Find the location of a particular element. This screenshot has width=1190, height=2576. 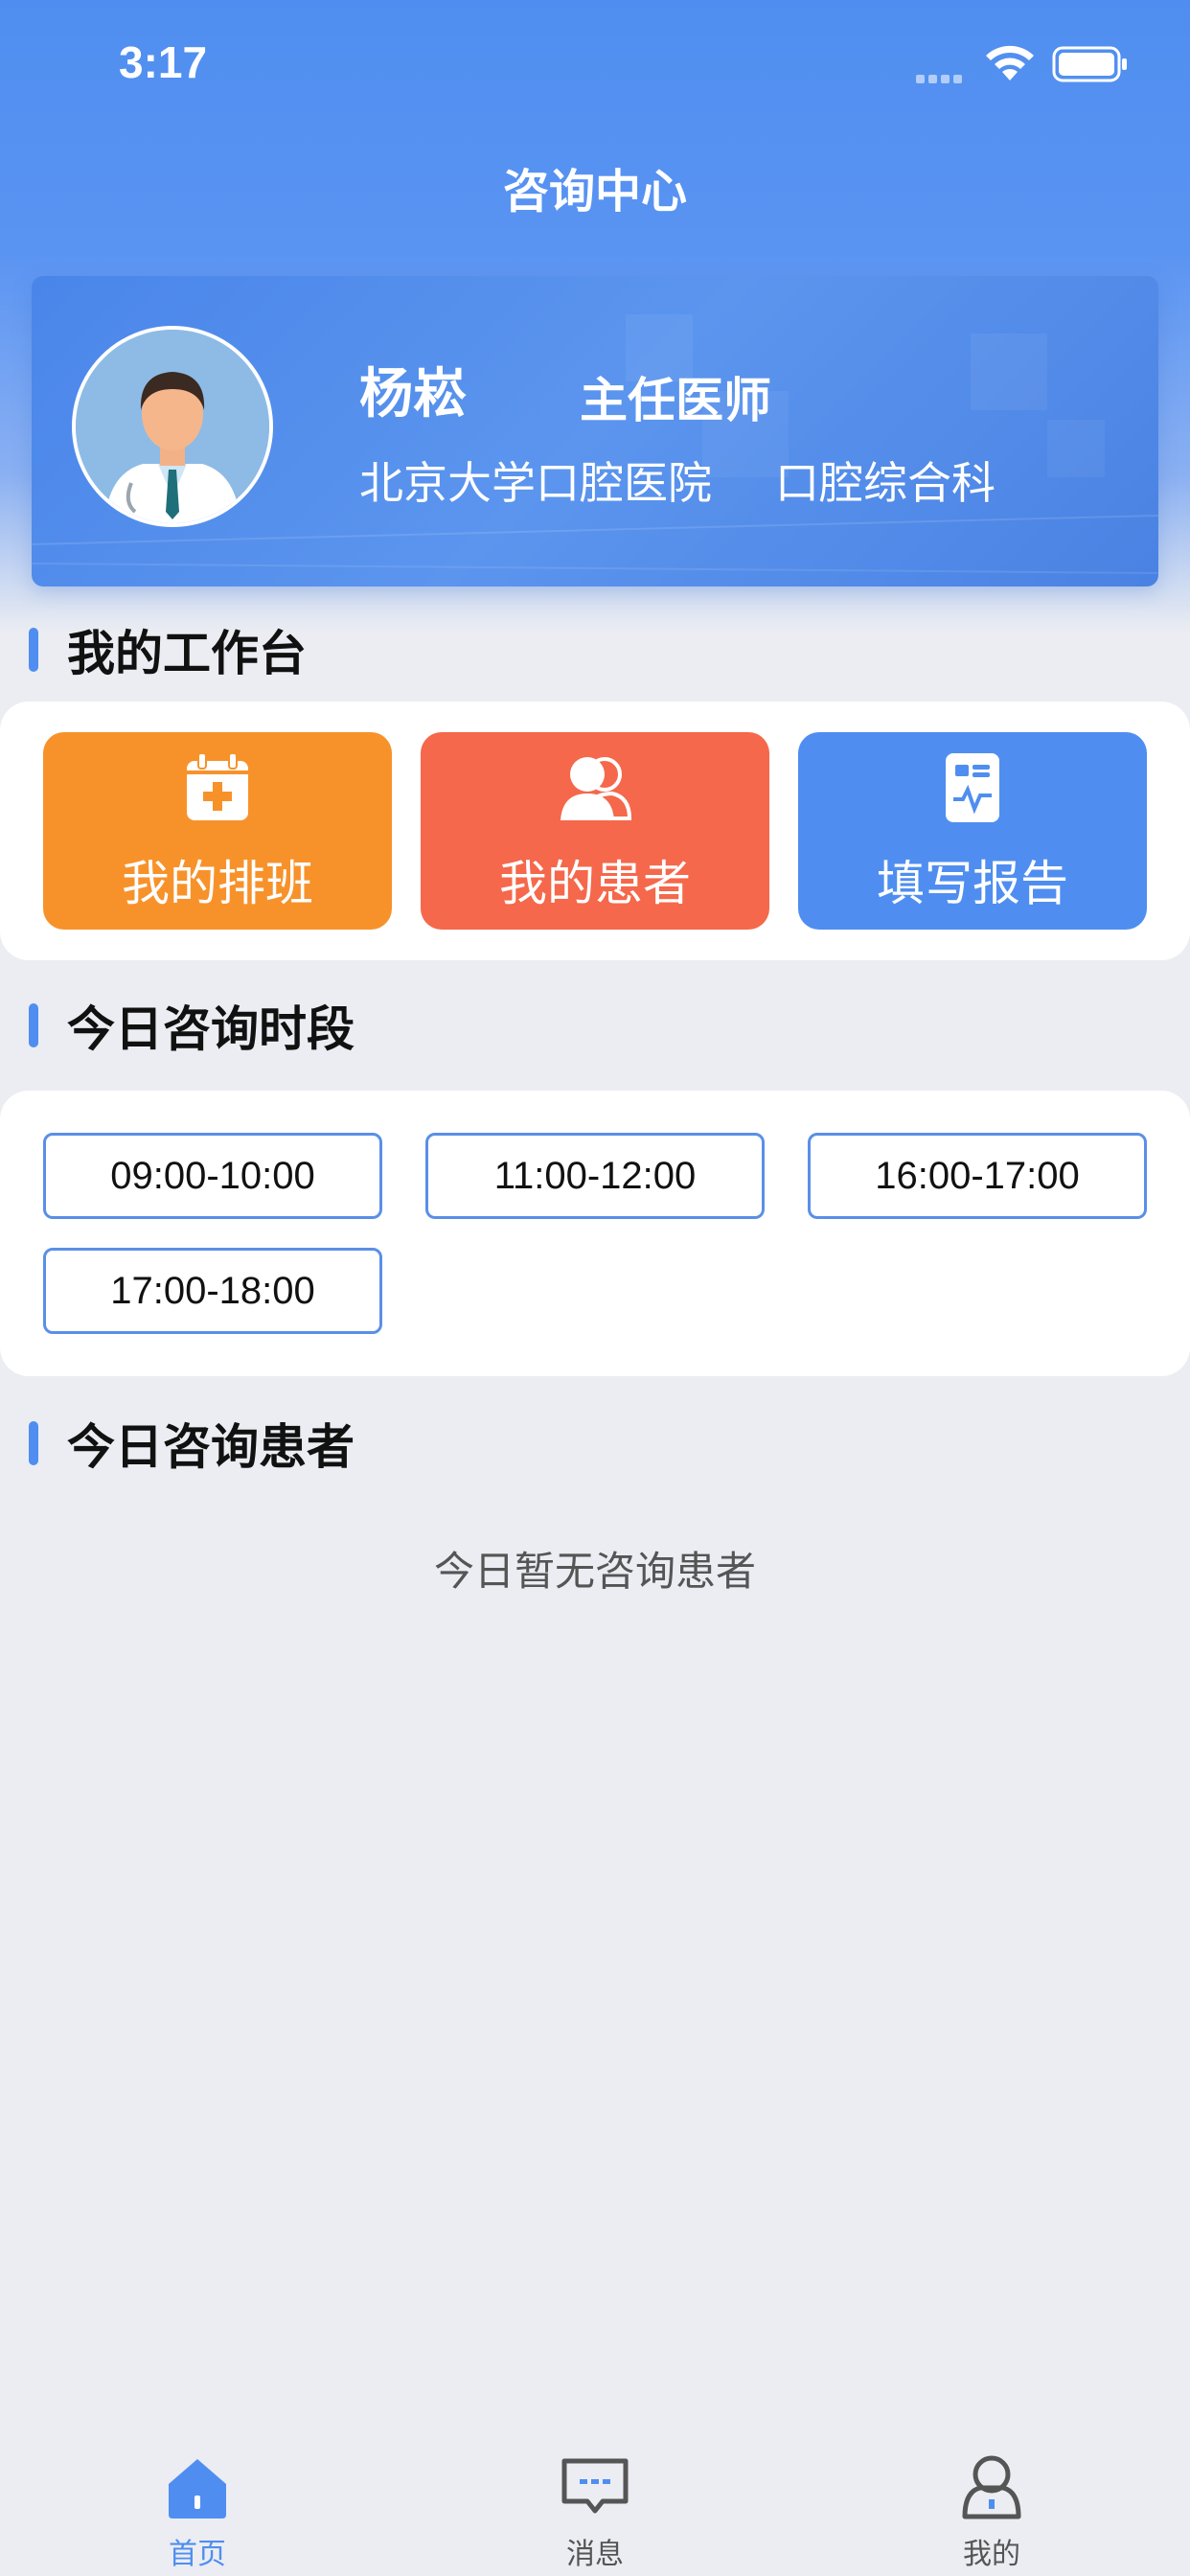

tab-home: 首页 is located at coordinates (197, 2505).